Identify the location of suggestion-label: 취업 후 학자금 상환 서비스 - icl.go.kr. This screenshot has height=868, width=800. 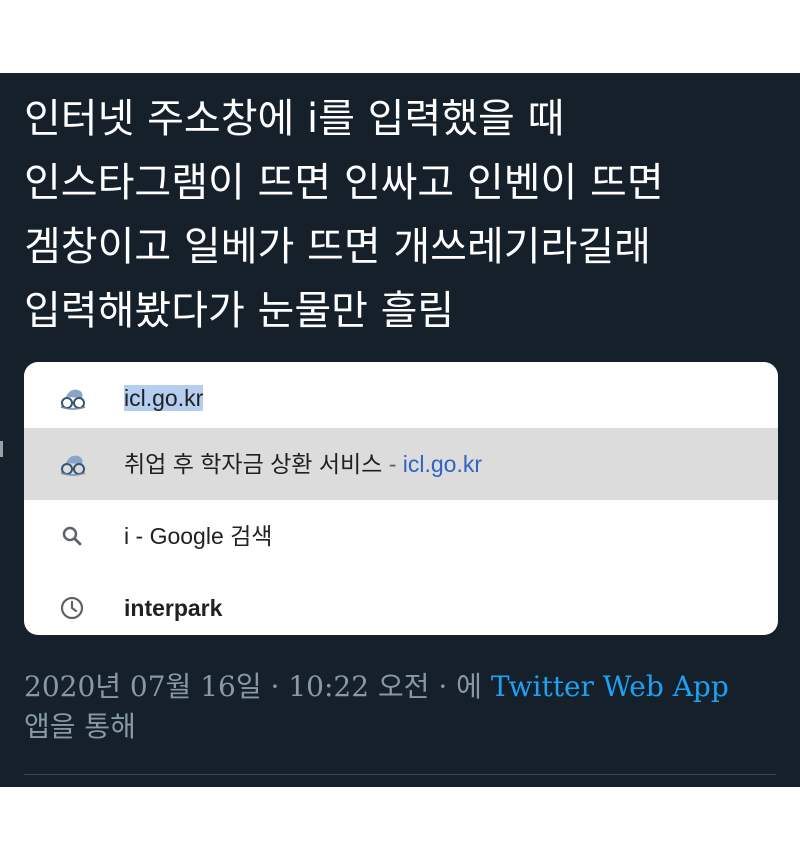
(303, 464).